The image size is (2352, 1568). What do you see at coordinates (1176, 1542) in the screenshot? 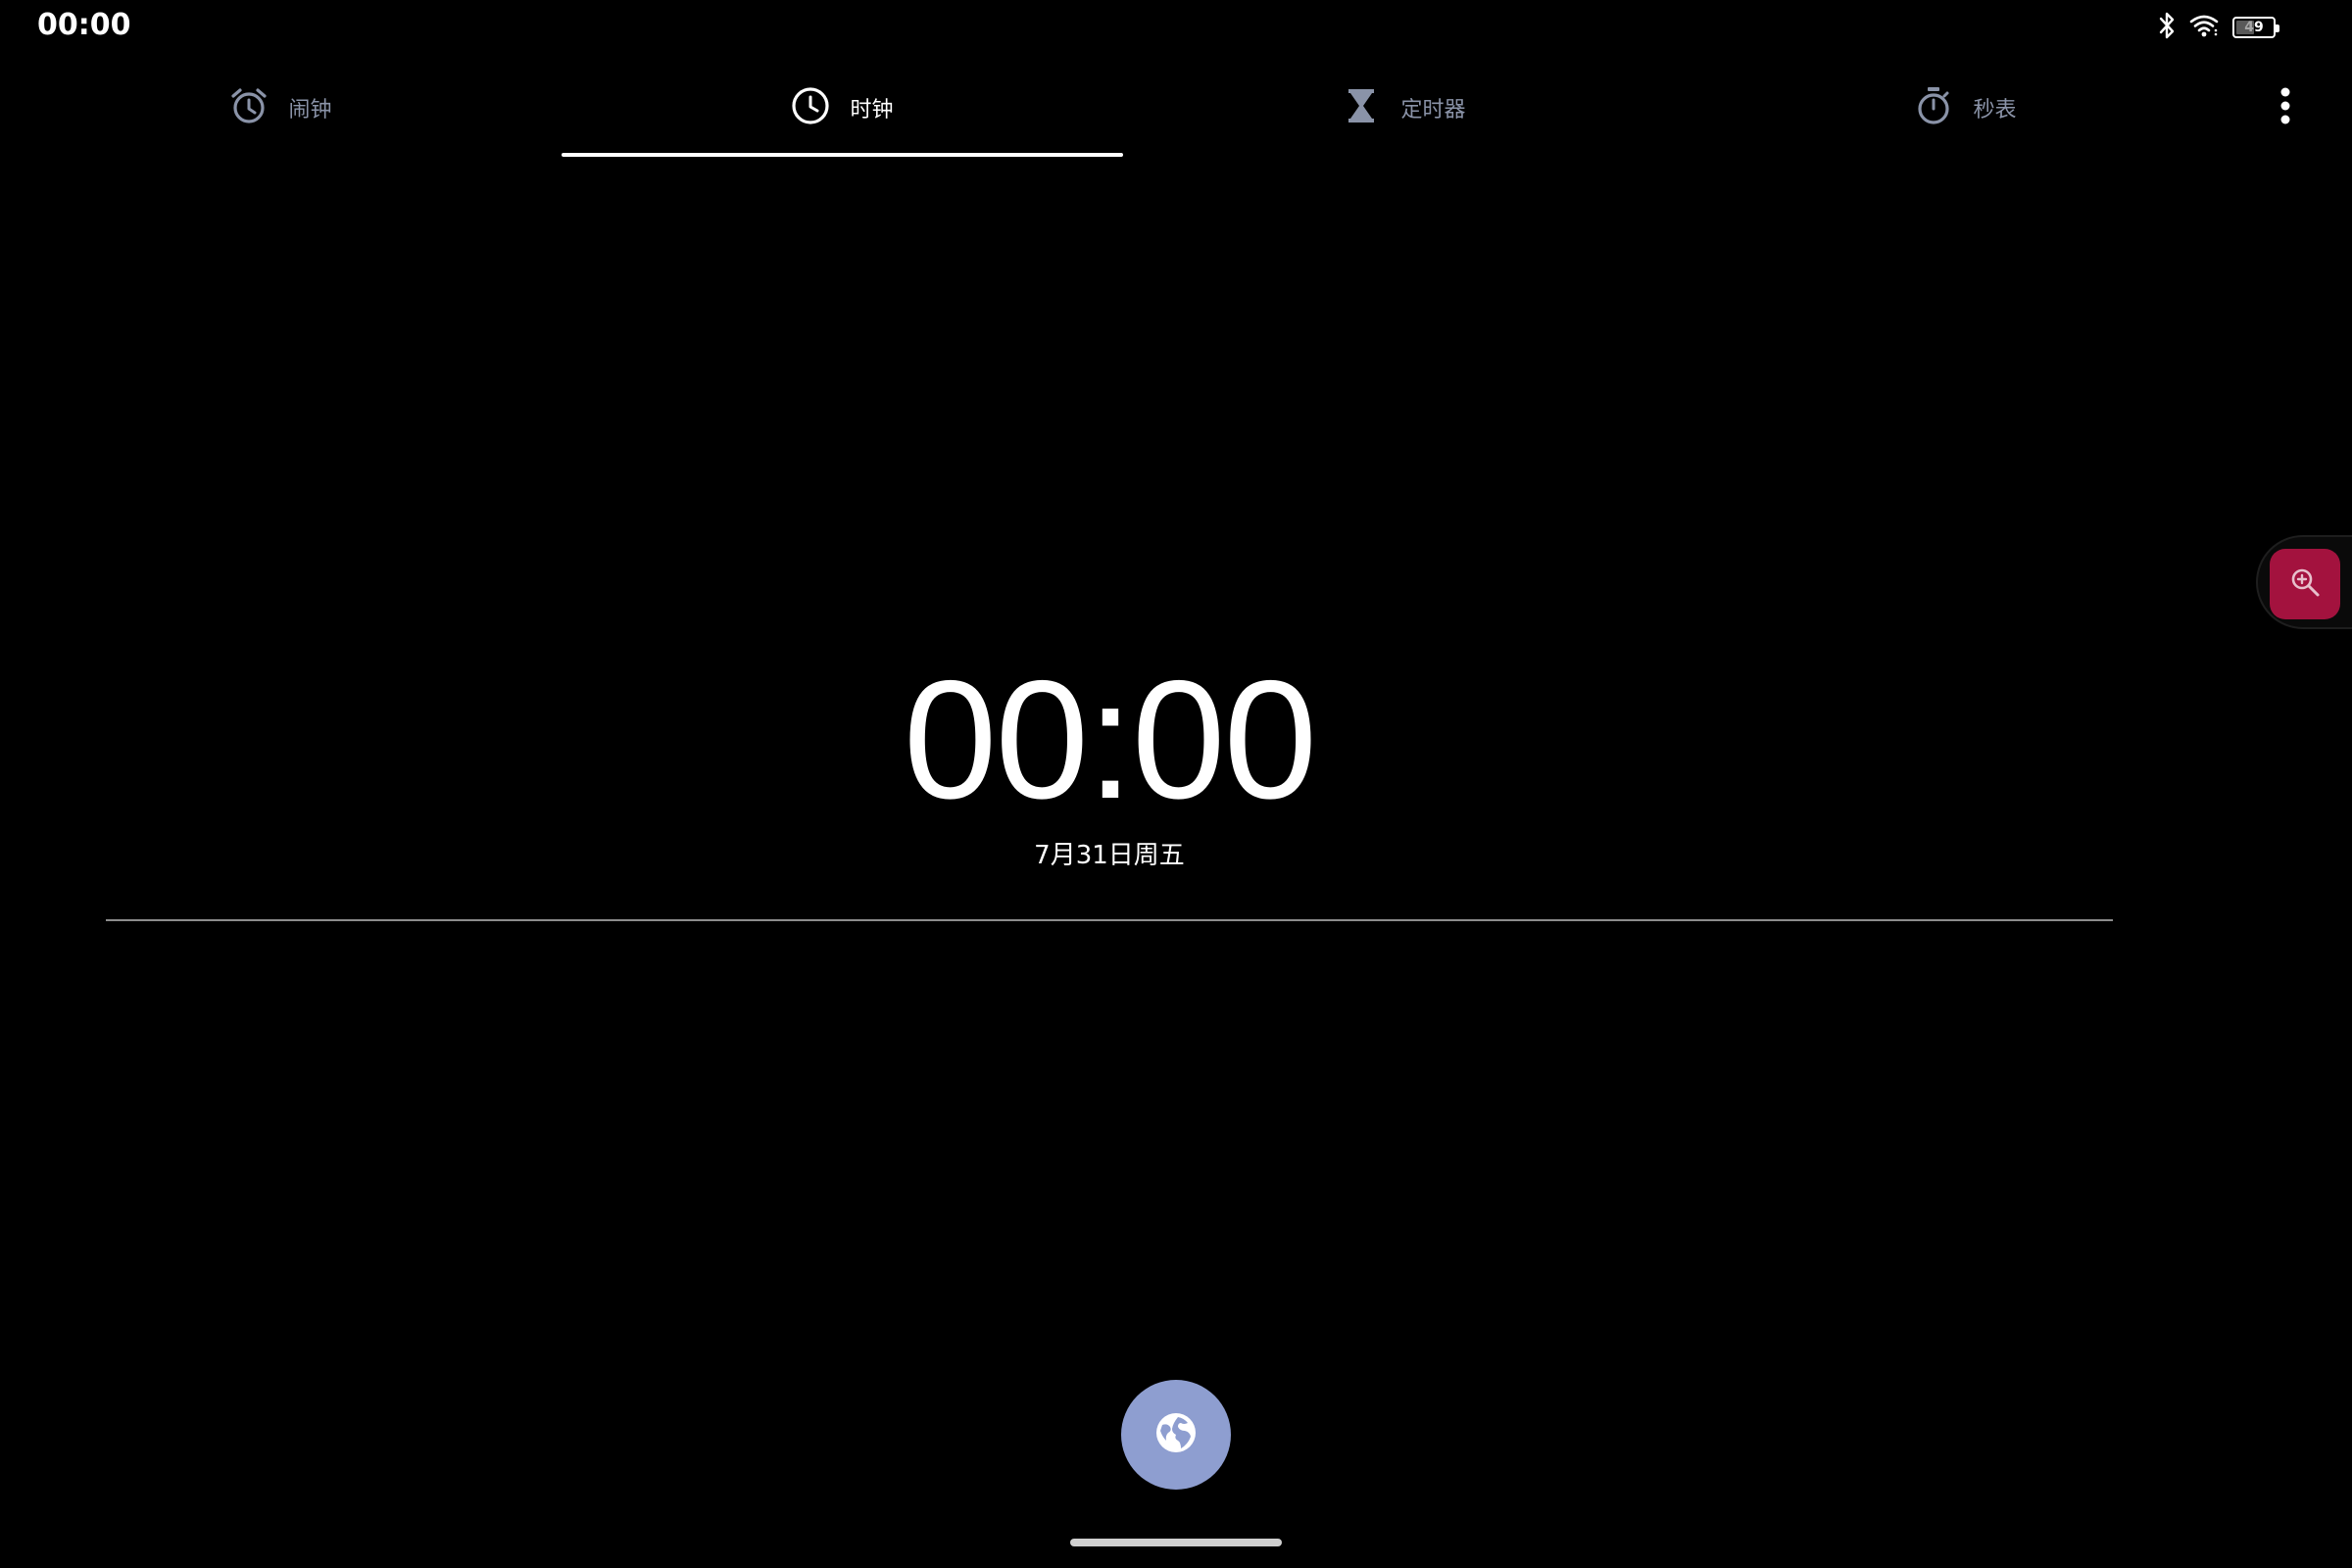
I see `gesture-navigation-bar` at bounding box center [1176, 1542].